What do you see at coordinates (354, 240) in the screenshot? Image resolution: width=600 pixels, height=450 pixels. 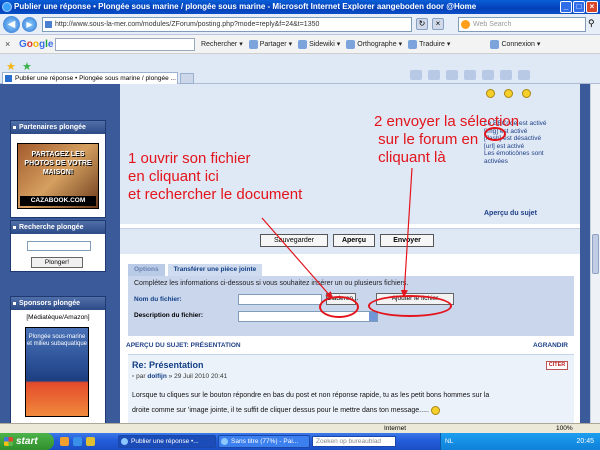 I see `preview-button: Aperçu` at bounding box center [354, 240].